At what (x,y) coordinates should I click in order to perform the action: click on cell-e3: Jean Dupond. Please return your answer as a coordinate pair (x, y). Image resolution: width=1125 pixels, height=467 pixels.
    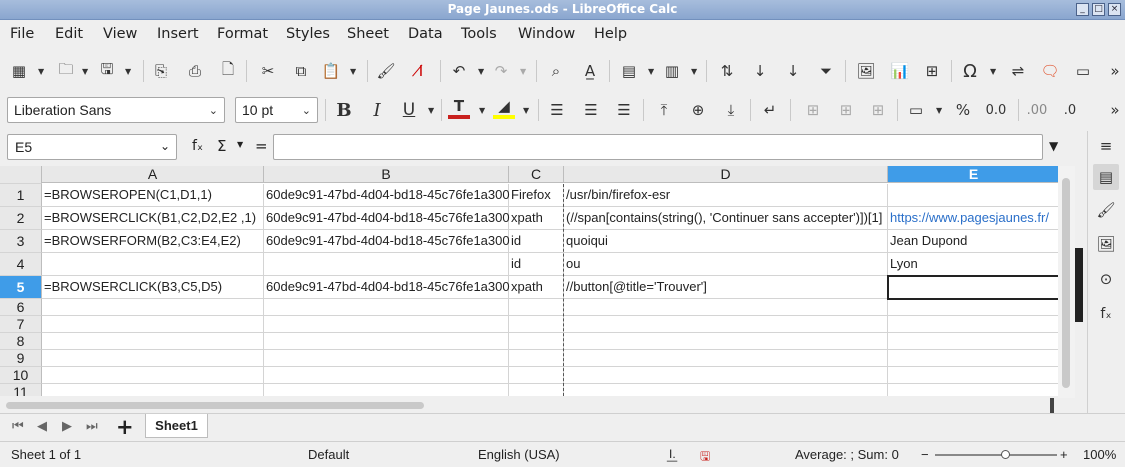
    Looking at the image, I should click on (974, 241).